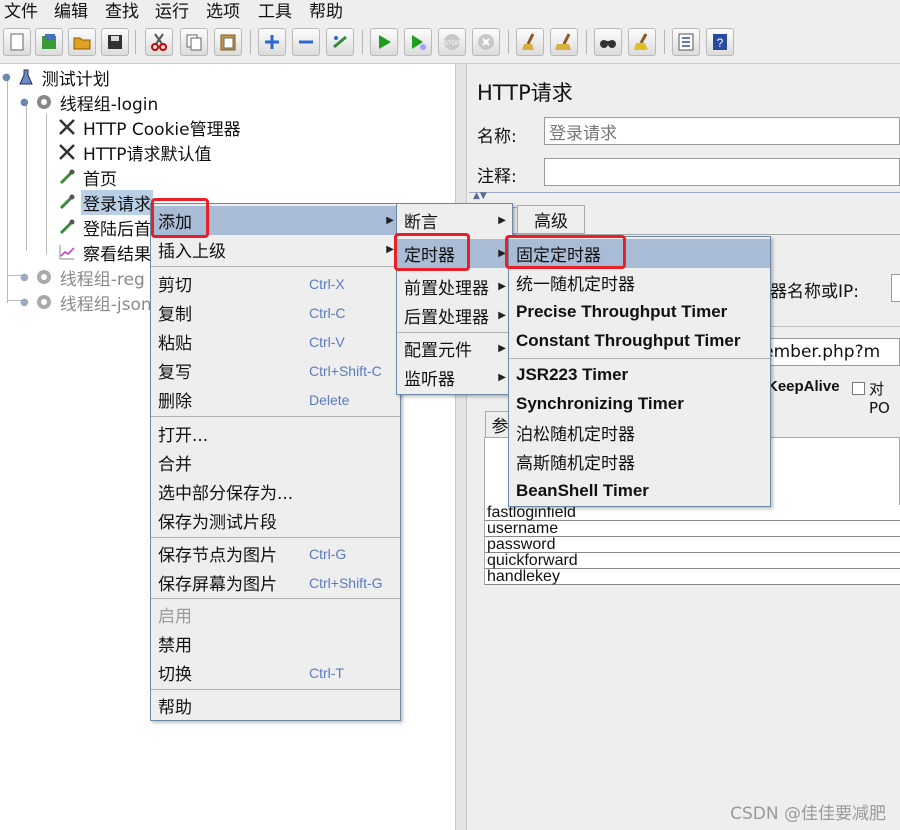 The image size is (900, 830). What do you see at coordinates (71, 11) in the screenshot?
I see `menu-edit: 编辑` at bounding box center [71, 11].